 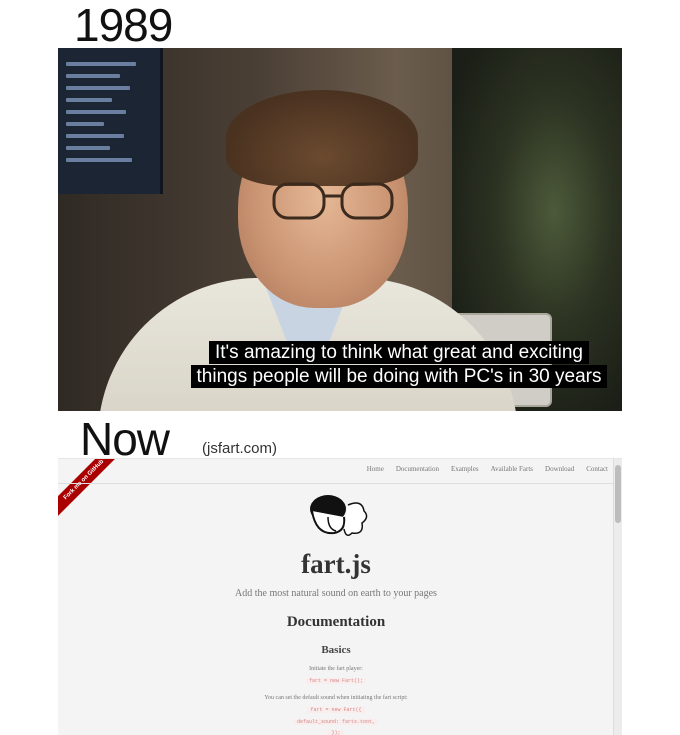 I want to click on scrollbar-thumb, so click(x=618, y=494).